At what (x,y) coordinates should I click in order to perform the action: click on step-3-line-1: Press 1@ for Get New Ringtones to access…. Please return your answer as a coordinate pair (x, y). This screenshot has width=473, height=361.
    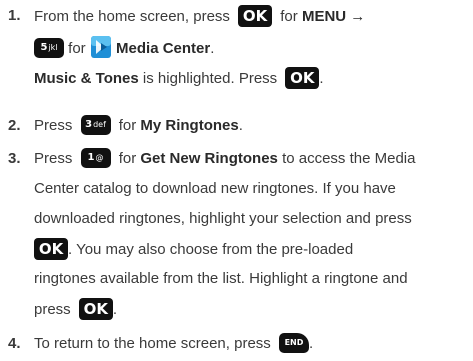
    Looking at the image, I should click on (225, 159).